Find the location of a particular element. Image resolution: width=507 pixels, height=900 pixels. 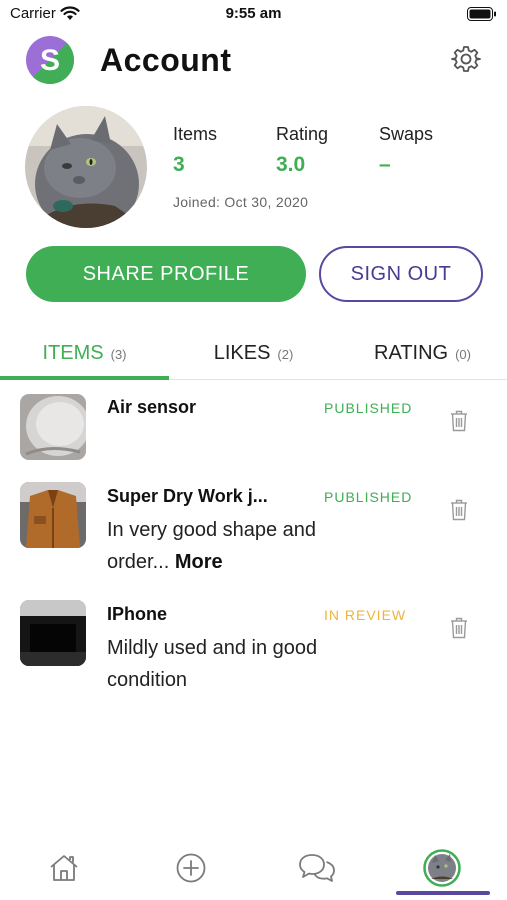

status-bar: Carrier 9:55 am is located at coordinates (253, 14).